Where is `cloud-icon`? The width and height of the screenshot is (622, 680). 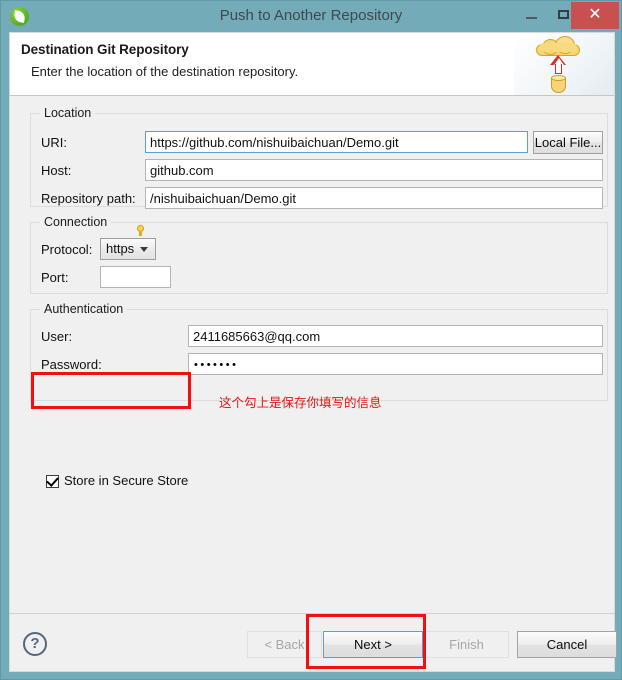
cloud-icon is located at coordinates (558, 46).